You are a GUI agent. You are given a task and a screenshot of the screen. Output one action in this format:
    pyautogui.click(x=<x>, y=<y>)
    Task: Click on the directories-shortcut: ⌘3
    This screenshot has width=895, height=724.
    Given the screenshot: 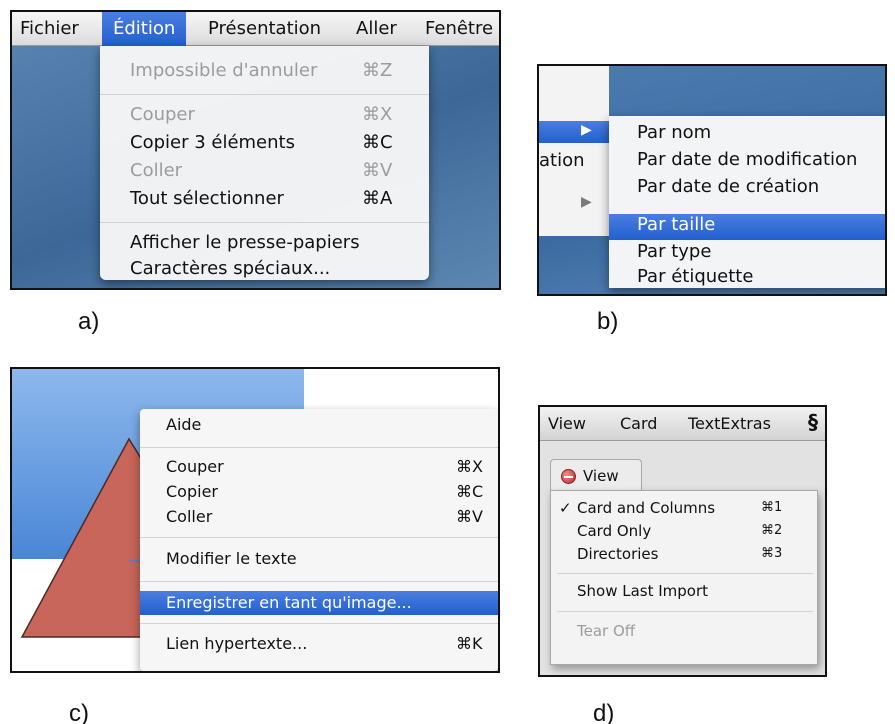 What is the action you would take?
    pyautogui.click(x=772, y=553)
    